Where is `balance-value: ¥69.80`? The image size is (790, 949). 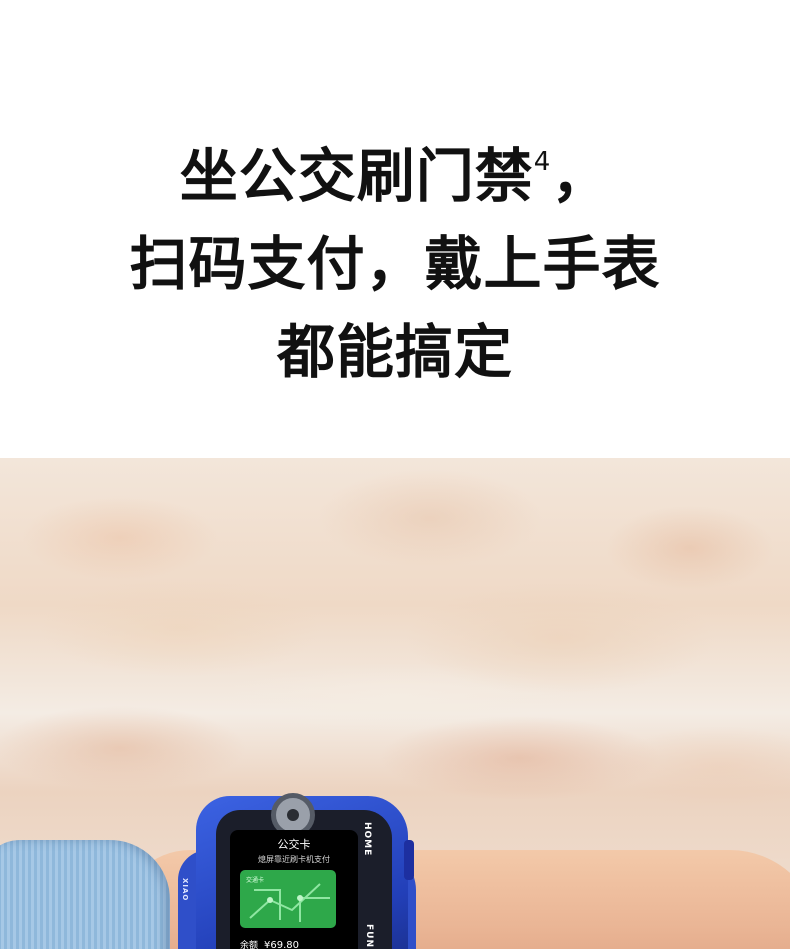
balance-value: ¥69.80 is located at coordinates (282, 944).